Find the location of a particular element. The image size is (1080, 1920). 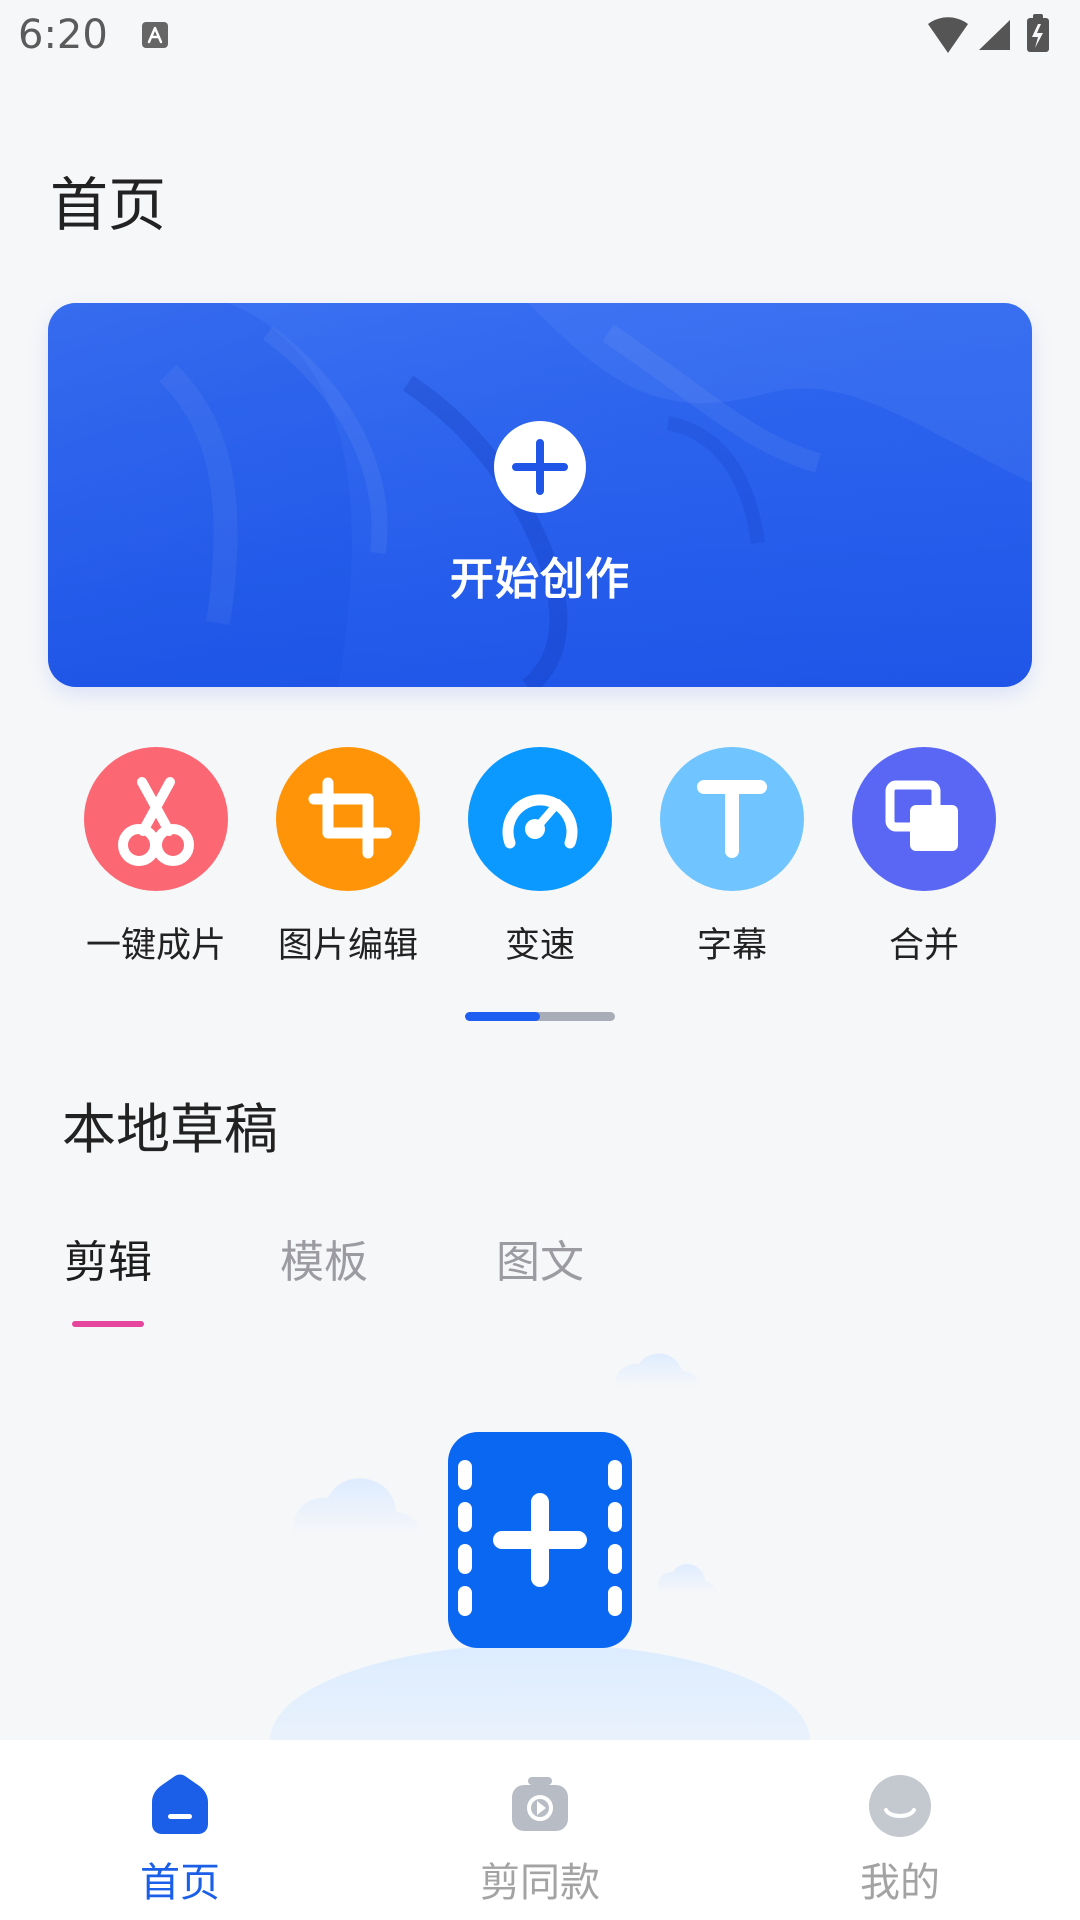

tool-merge: 合并 is located at coordinates (924, 857).